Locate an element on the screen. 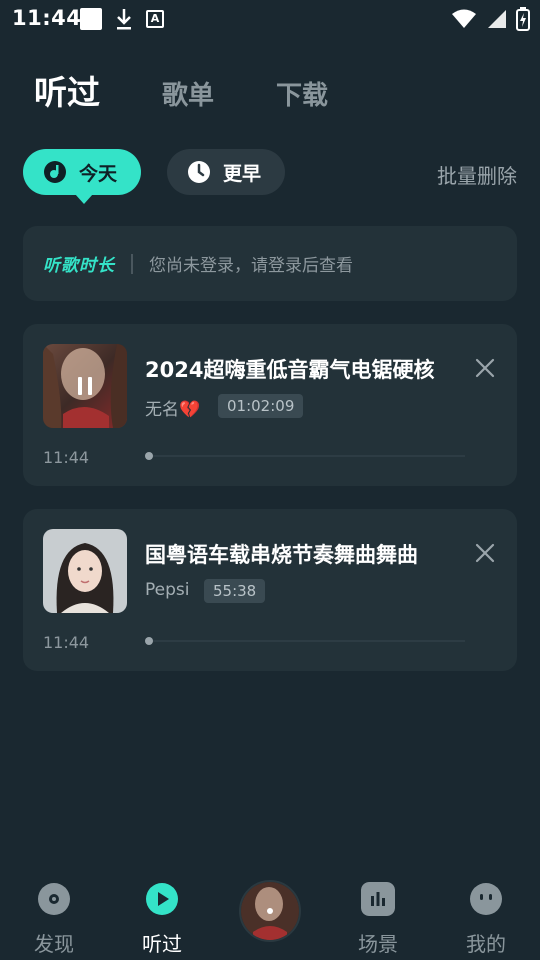 The width and height of the screenshot is (540, 960). tab-downloads: 下载 is located at coordinates (302, 93).